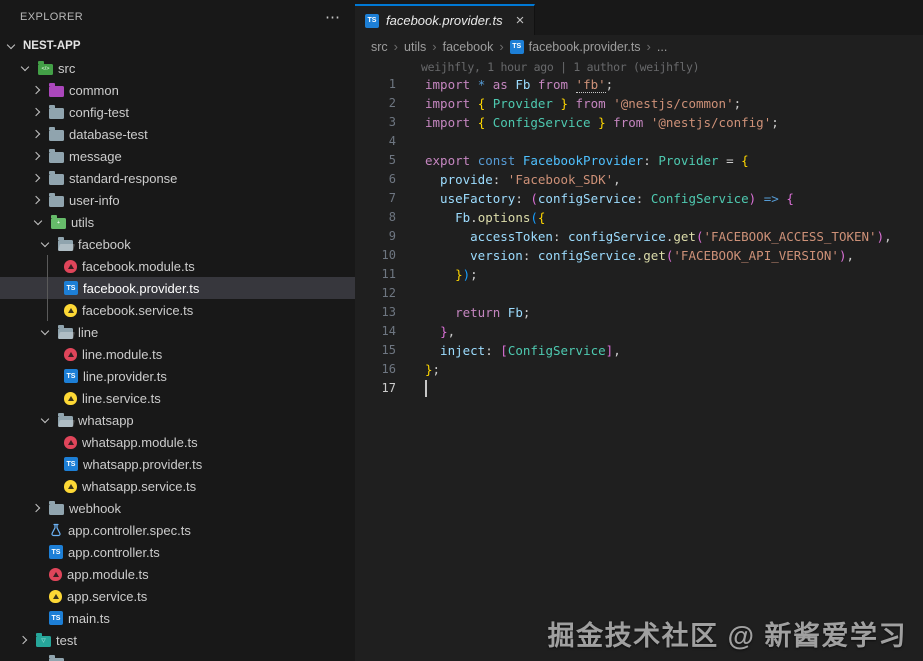 The height and width of the screenshot is (661, 923). Describe the element at coordinates (177, 112) in the screenshot. I see `tree-item-config-test: config-test` at that location.